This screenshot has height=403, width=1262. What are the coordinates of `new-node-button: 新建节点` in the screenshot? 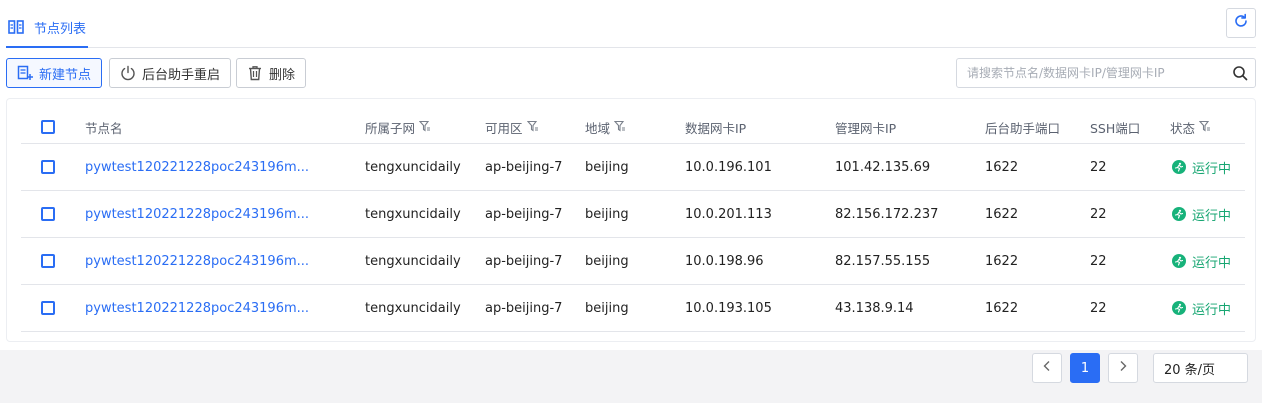 It's located at (54, 73).